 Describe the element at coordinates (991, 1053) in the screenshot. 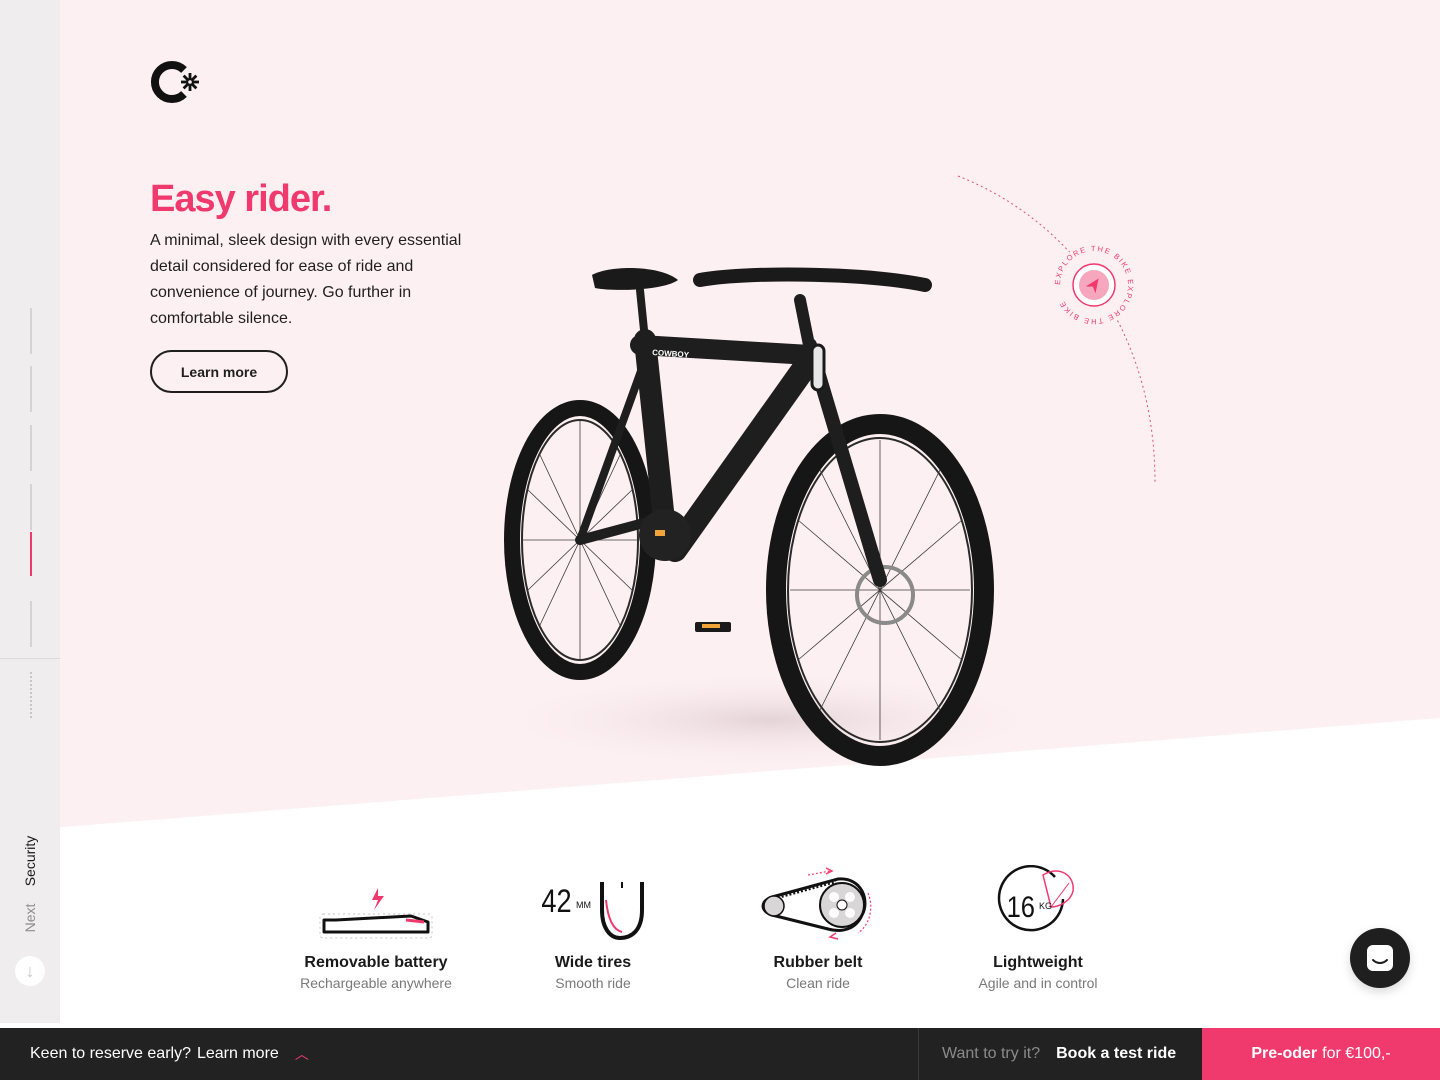

I see `try-question: Want to try it?` at that location.